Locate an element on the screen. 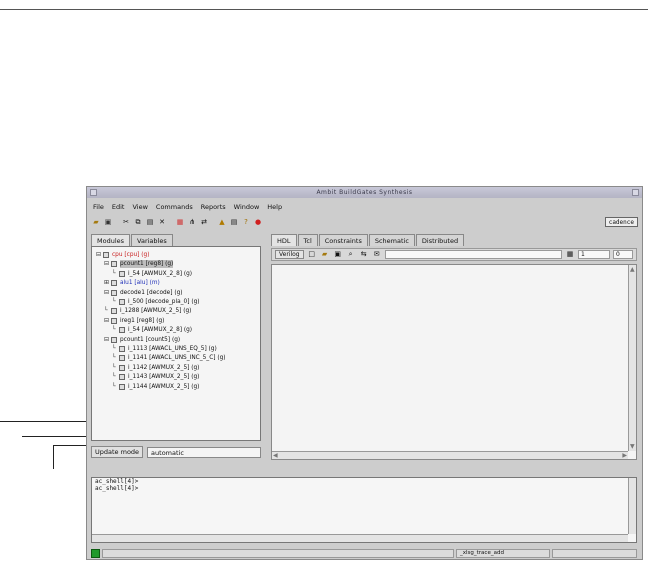  find-icon: ⌕ is located at coordinates (351, 255).